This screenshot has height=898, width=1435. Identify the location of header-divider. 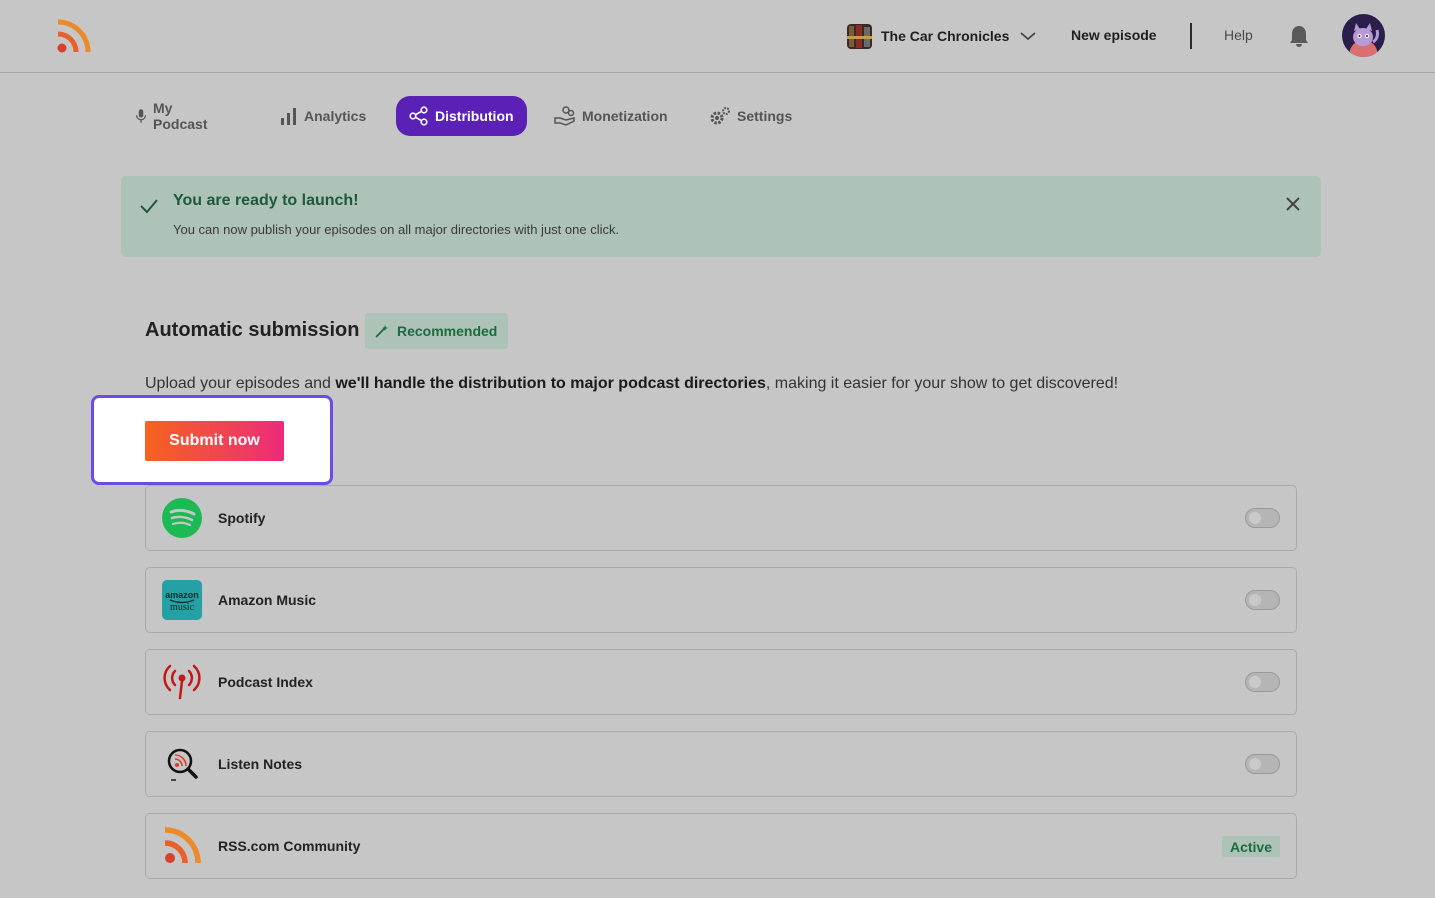
(1191, 36).